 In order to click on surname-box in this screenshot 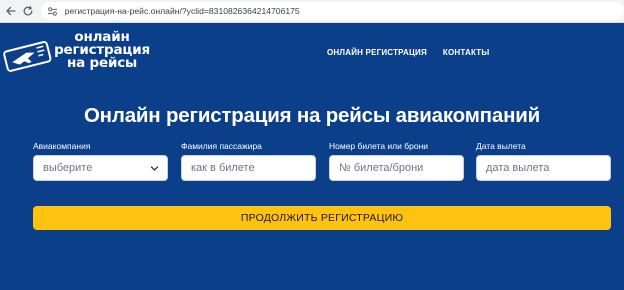, I will do `click(248, 168)`.